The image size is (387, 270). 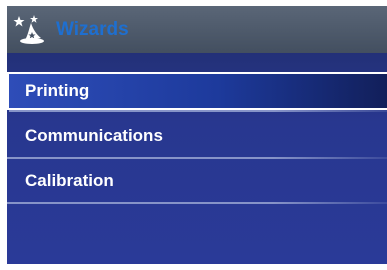 What do you see at coordinates (94, 135) in the screenshot?
I see `menu-item-label: Communications` at bounding box center [94, 135].